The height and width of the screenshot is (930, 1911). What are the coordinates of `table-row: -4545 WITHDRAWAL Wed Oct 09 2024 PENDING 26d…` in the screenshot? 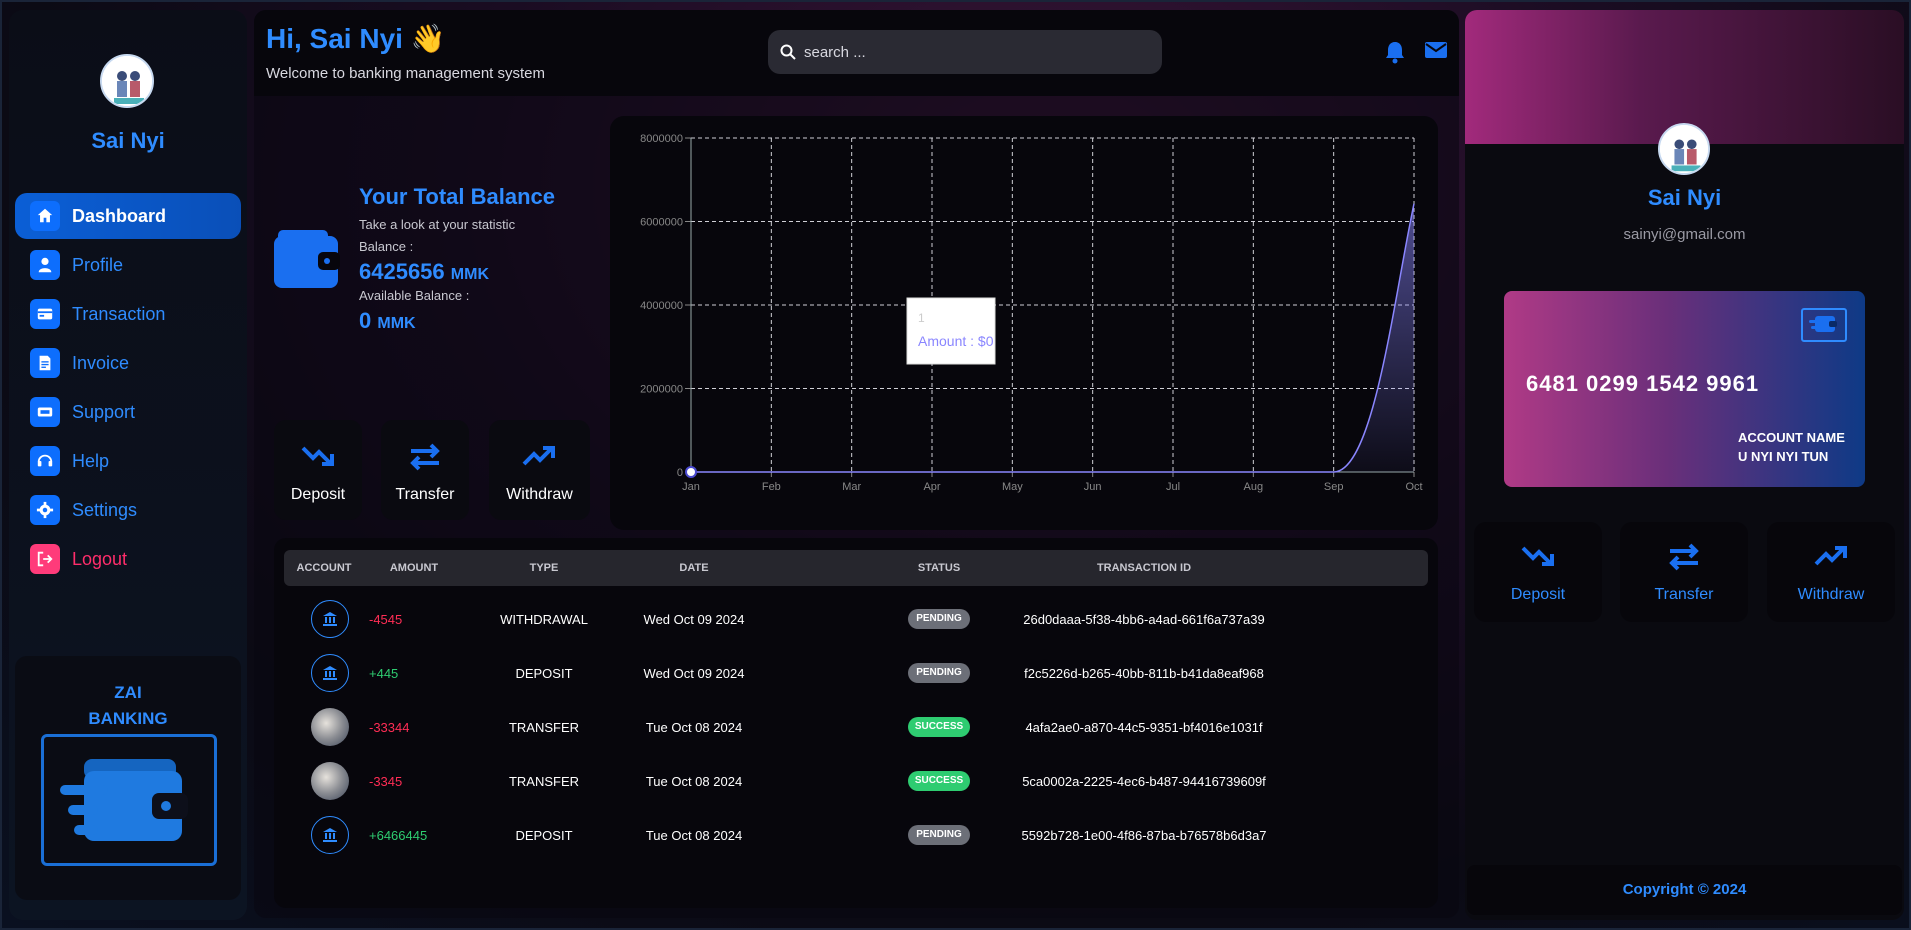 It's located at (856, 619).